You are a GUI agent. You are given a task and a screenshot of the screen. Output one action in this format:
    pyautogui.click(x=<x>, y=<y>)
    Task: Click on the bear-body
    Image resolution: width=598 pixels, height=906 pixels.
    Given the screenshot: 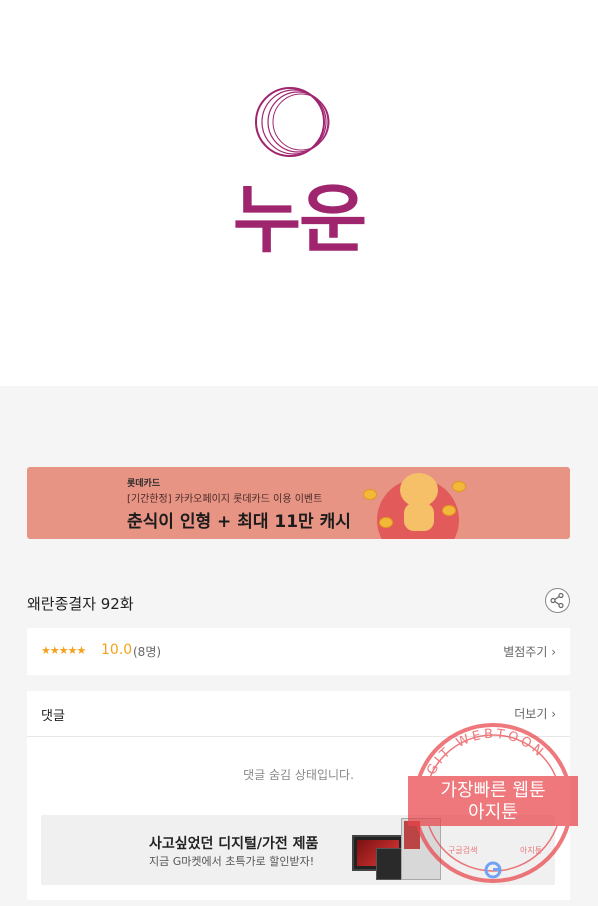 What is the action you would take?
    pyautogui.click(x=419, y=517)
    